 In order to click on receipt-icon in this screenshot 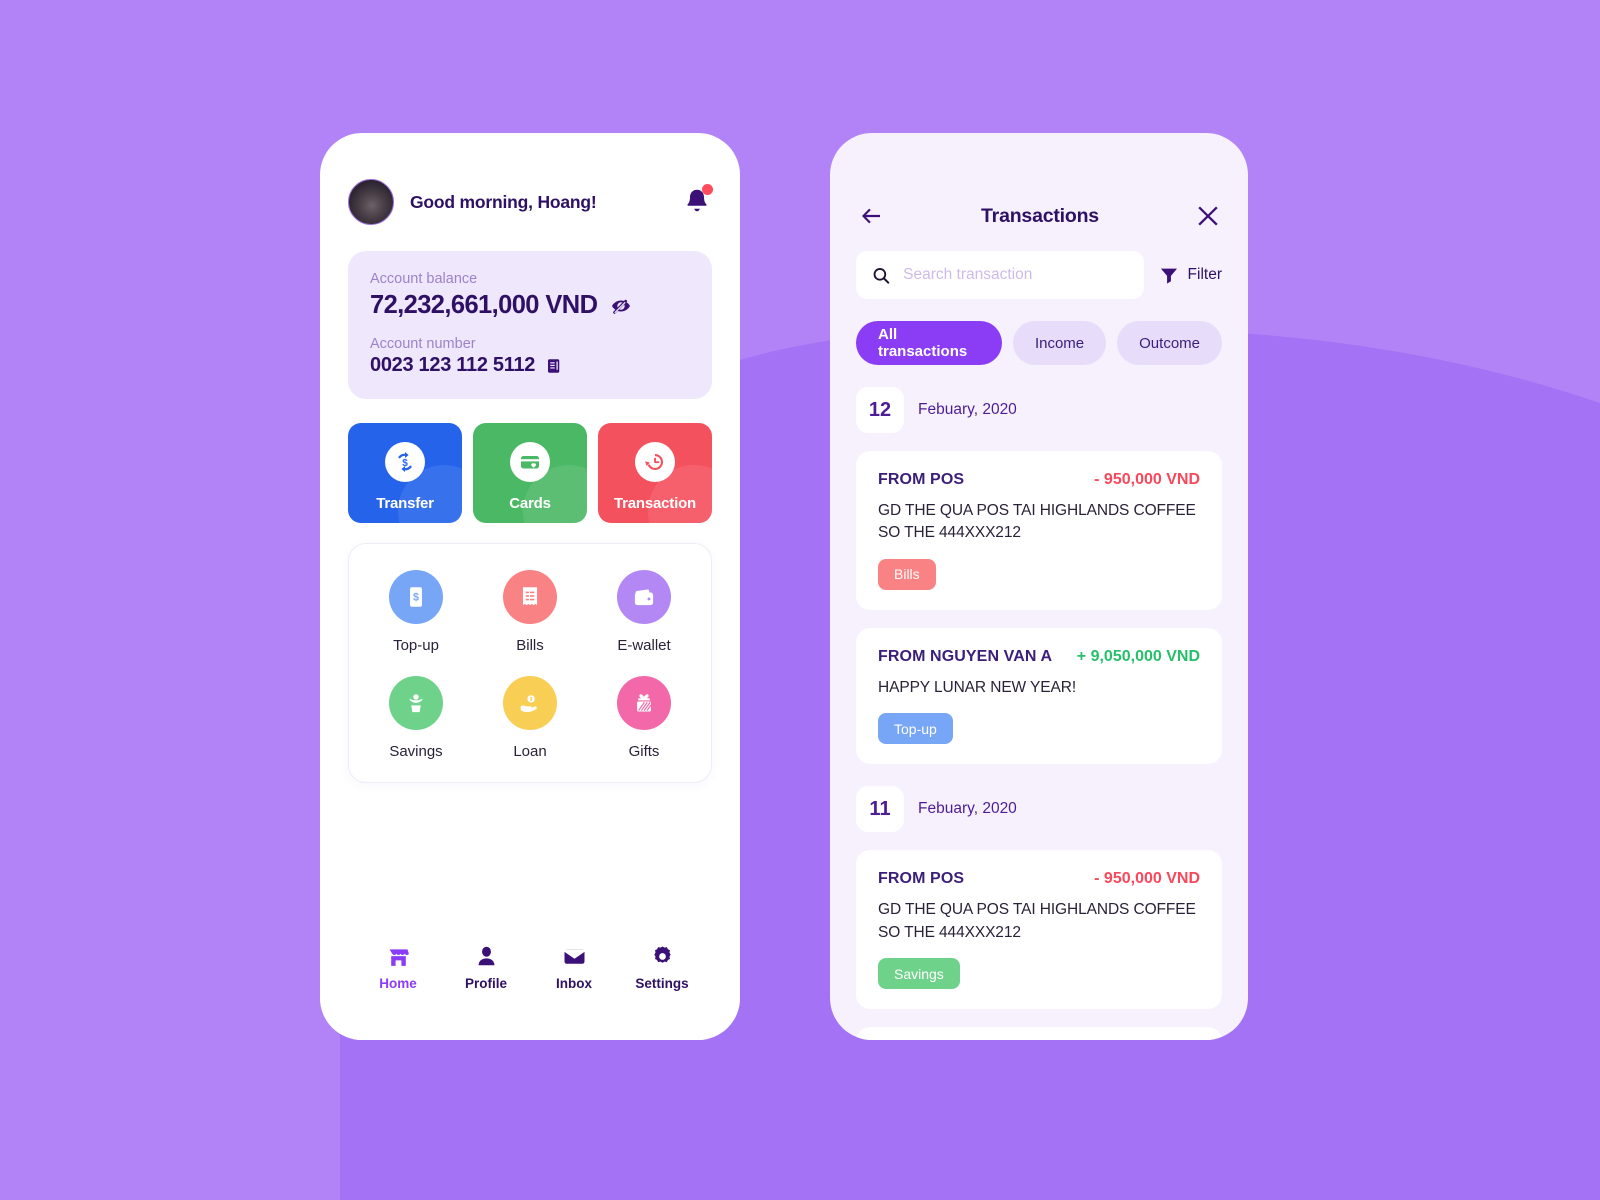, I will do `click(530, 597)`.